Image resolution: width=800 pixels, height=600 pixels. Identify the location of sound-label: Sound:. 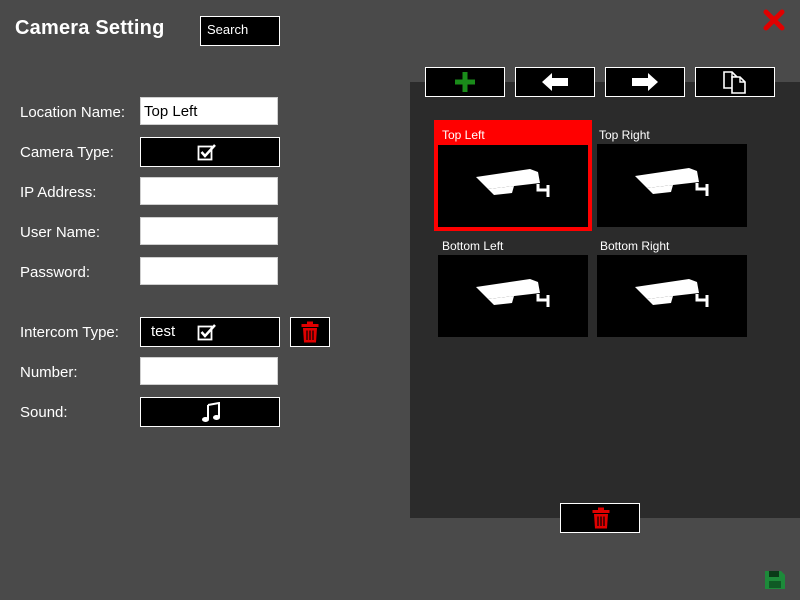
(44, 412).